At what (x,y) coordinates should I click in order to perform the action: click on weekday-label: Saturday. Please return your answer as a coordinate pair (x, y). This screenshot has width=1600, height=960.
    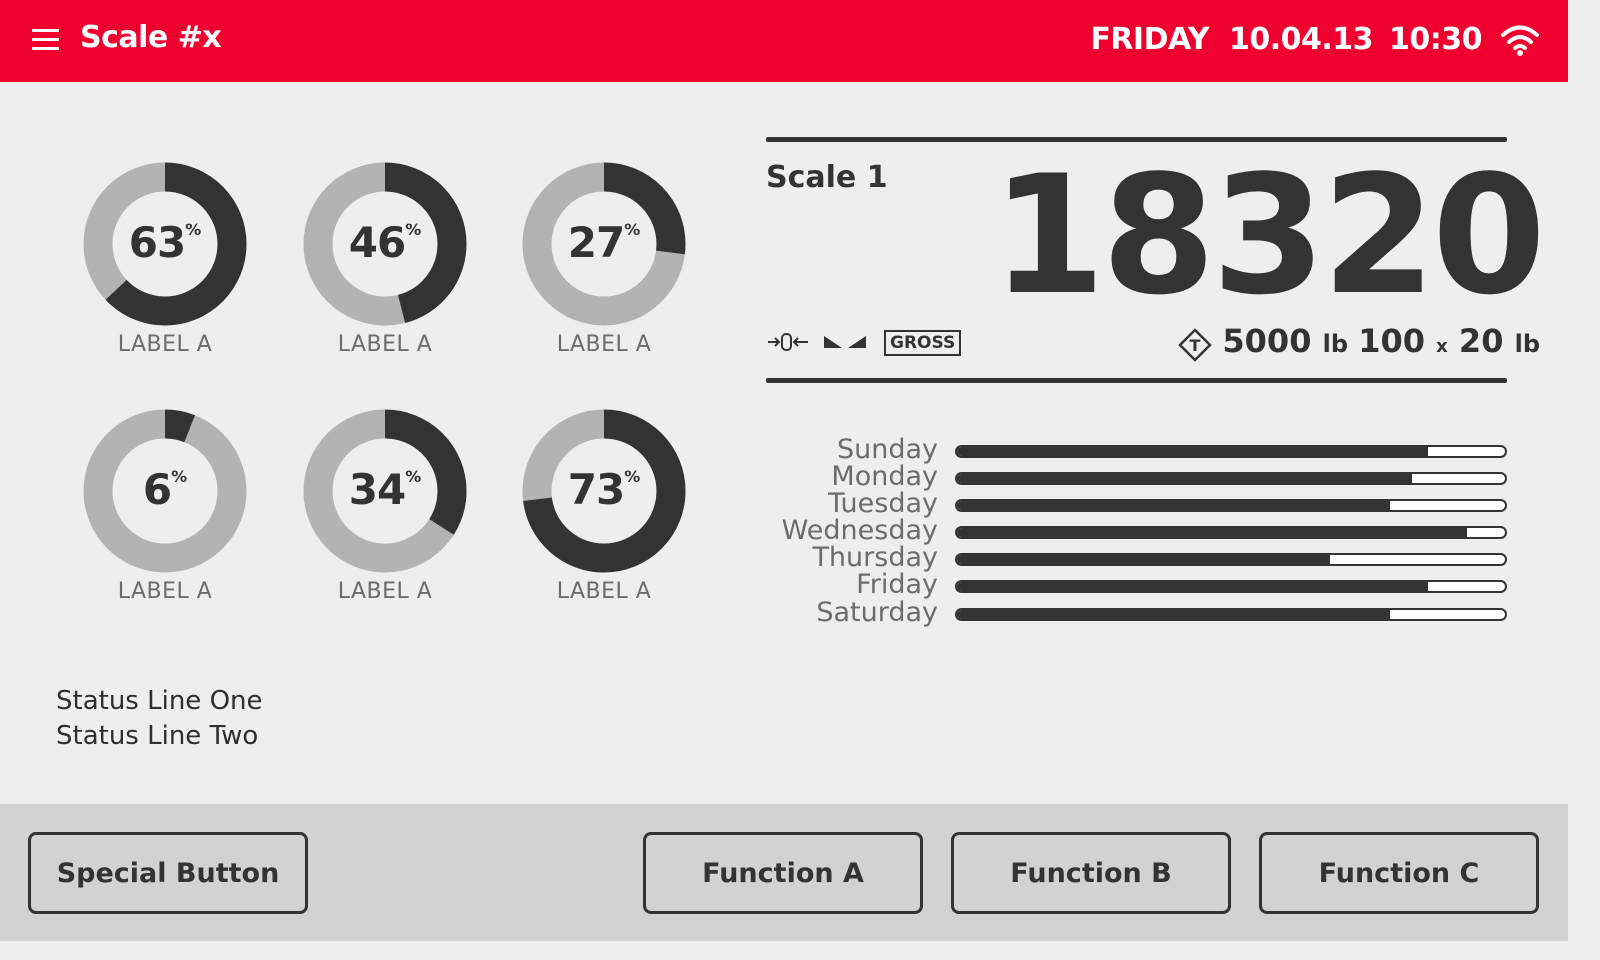
    Looking at the image, I should click on (877, 612).